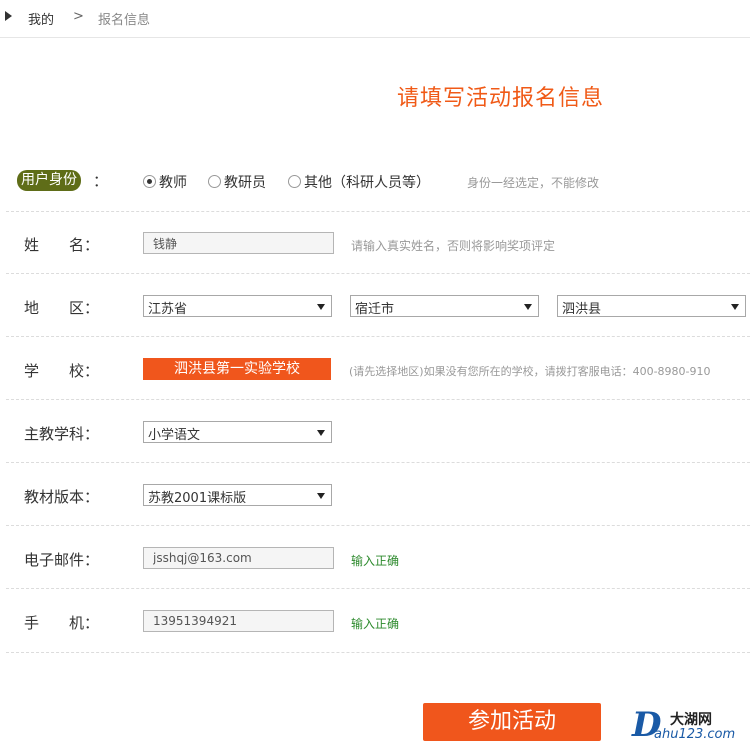  What do you see at coordinates (512, 722) in the screenshot?
I see `join-activity-button: 参加活动` at bounding box center [512, 722].